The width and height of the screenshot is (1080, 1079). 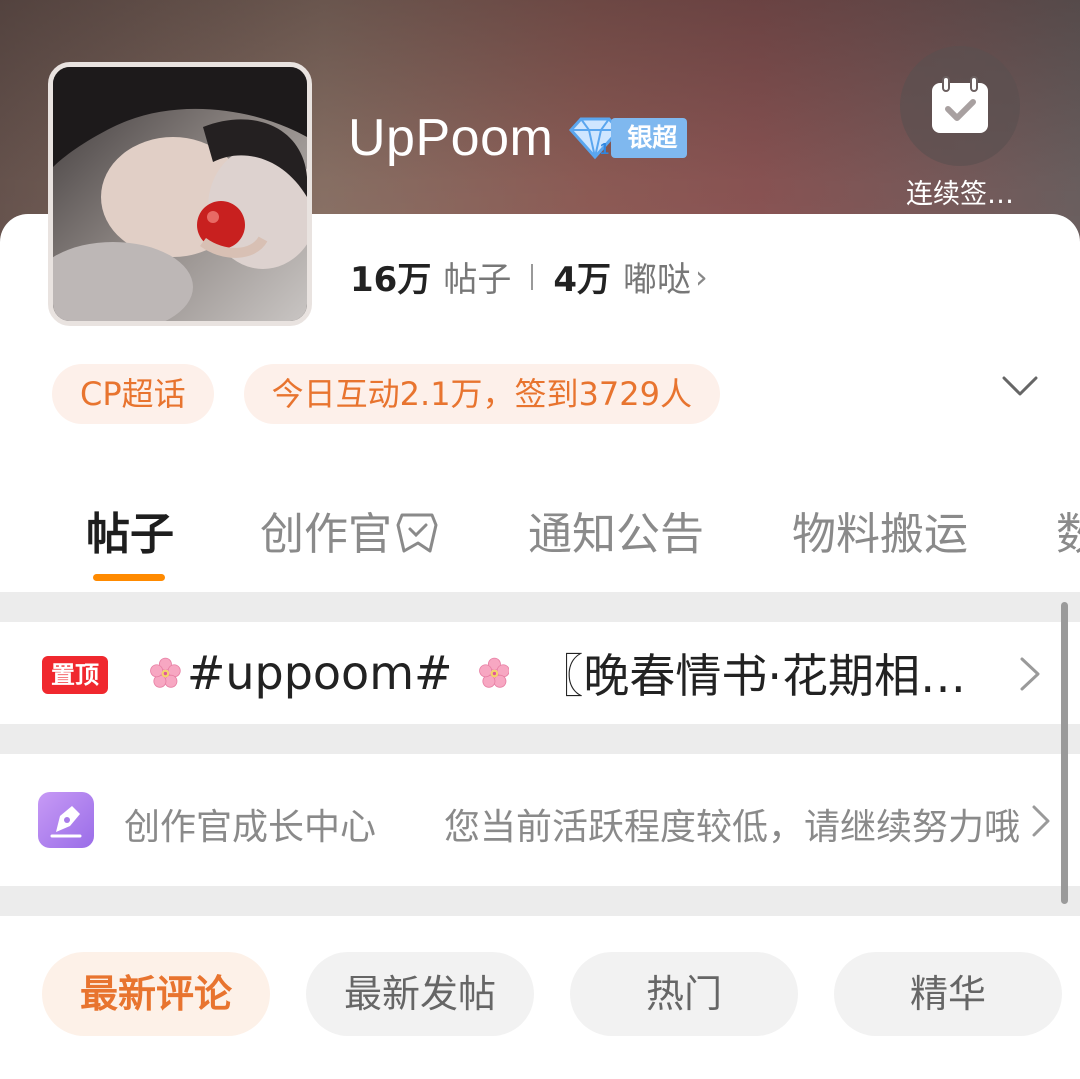 I want to click on posts-count: 16万, so click(x=391, y=280).